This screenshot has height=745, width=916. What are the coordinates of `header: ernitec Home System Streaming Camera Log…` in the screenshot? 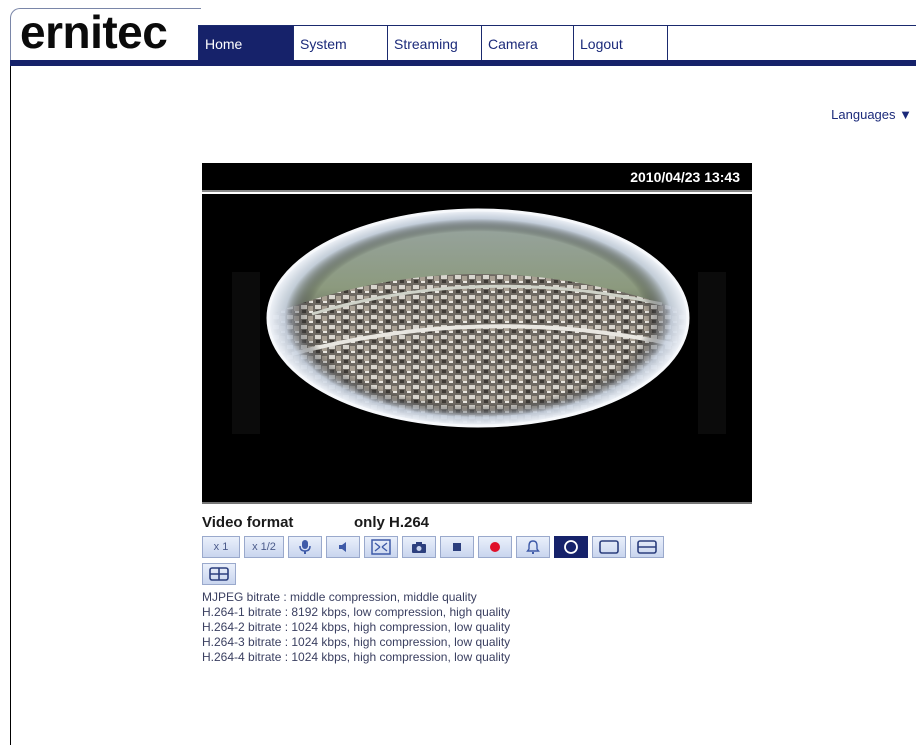 It's located at (458, 33).